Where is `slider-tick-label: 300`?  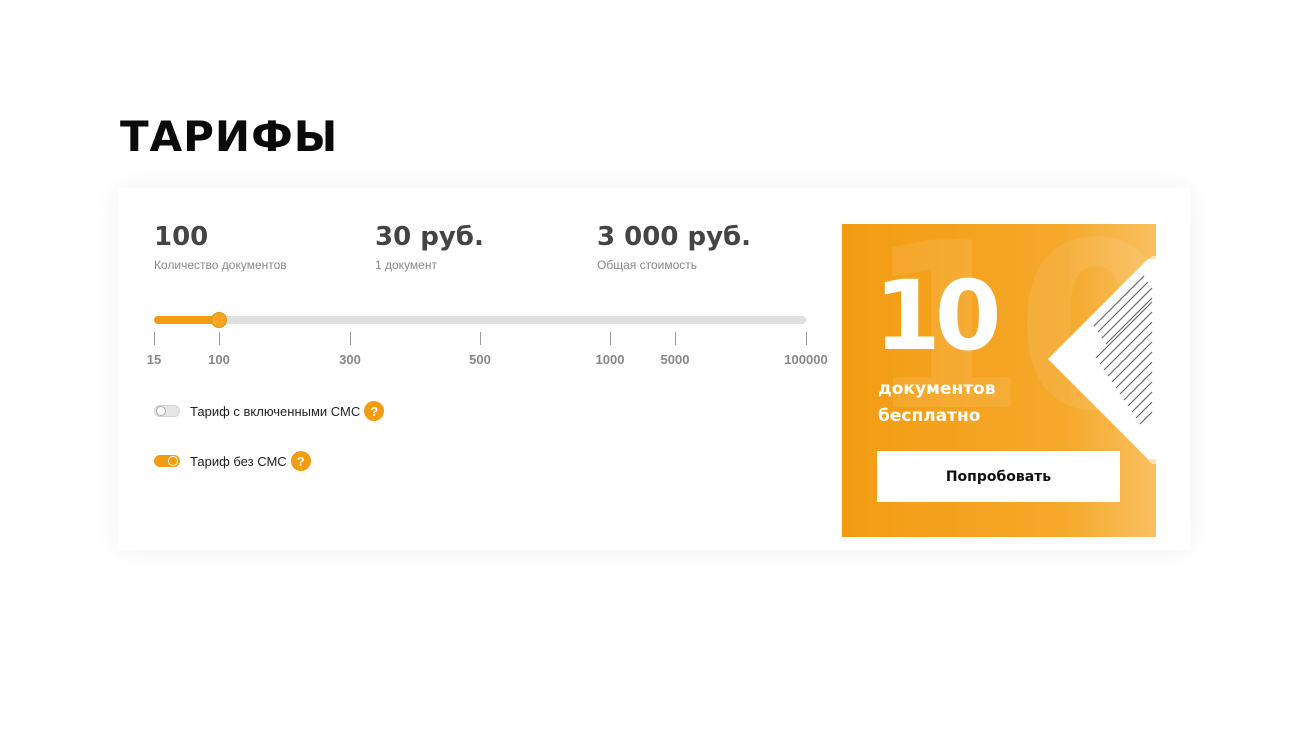 slider-tick-label: 300 is located at coordinates (350, 359).